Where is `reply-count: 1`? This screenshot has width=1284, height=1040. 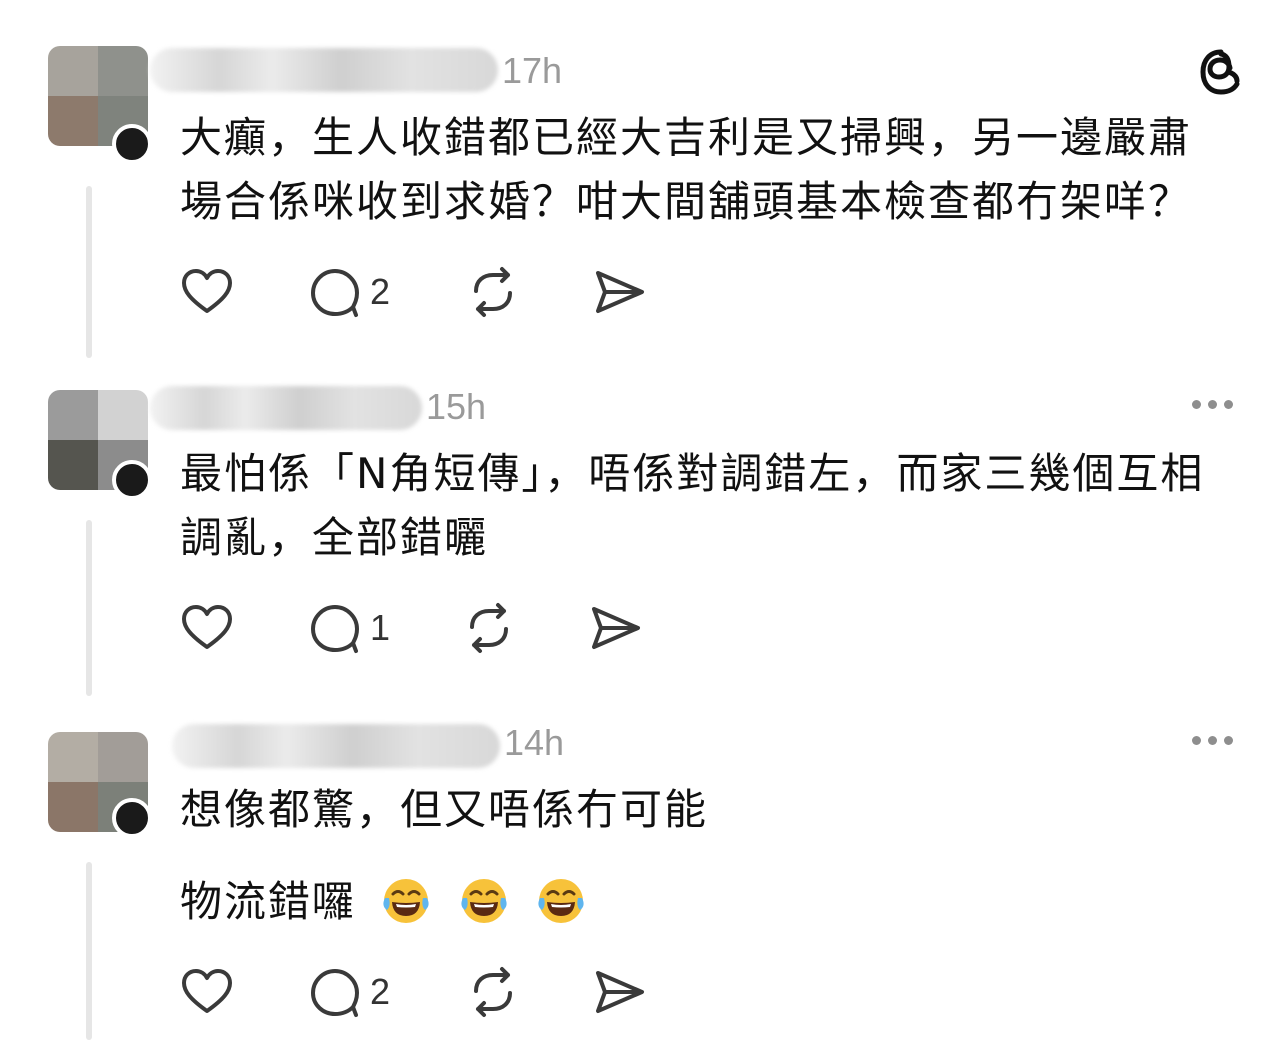 reply-count: 1 is located at coordinates (380, 627).